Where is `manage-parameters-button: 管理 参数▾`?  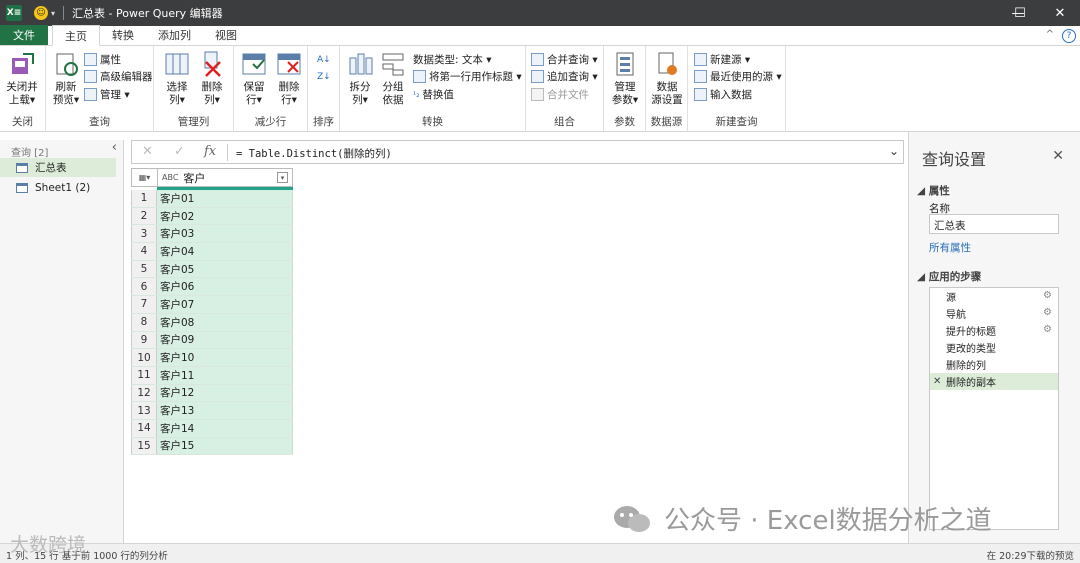
manage-parameters-button: 管理 参数▾ is located at coordinates (625, 78).